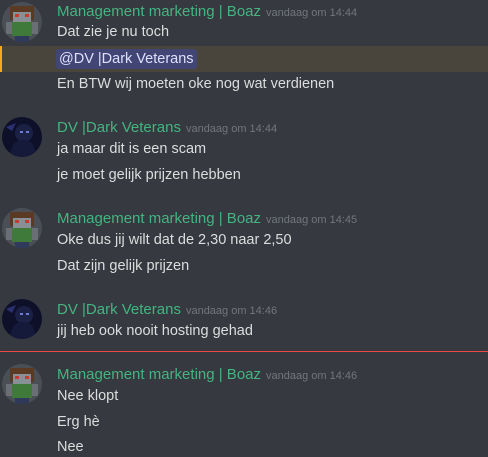 Image resolution: width=488 pixels, height=457 pixels. I want to click on message-text: Erg hè, so click(78, 422).